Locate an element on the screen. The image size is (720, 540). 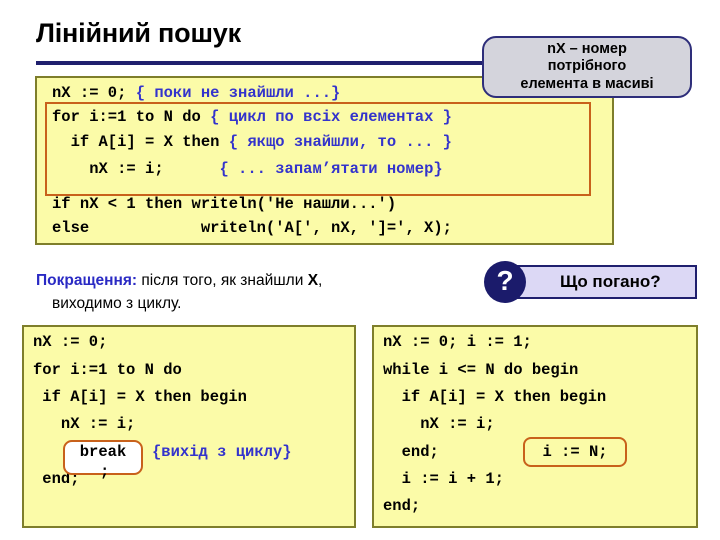
set-n-statement: i := N; is located at coordinates (575, 452).